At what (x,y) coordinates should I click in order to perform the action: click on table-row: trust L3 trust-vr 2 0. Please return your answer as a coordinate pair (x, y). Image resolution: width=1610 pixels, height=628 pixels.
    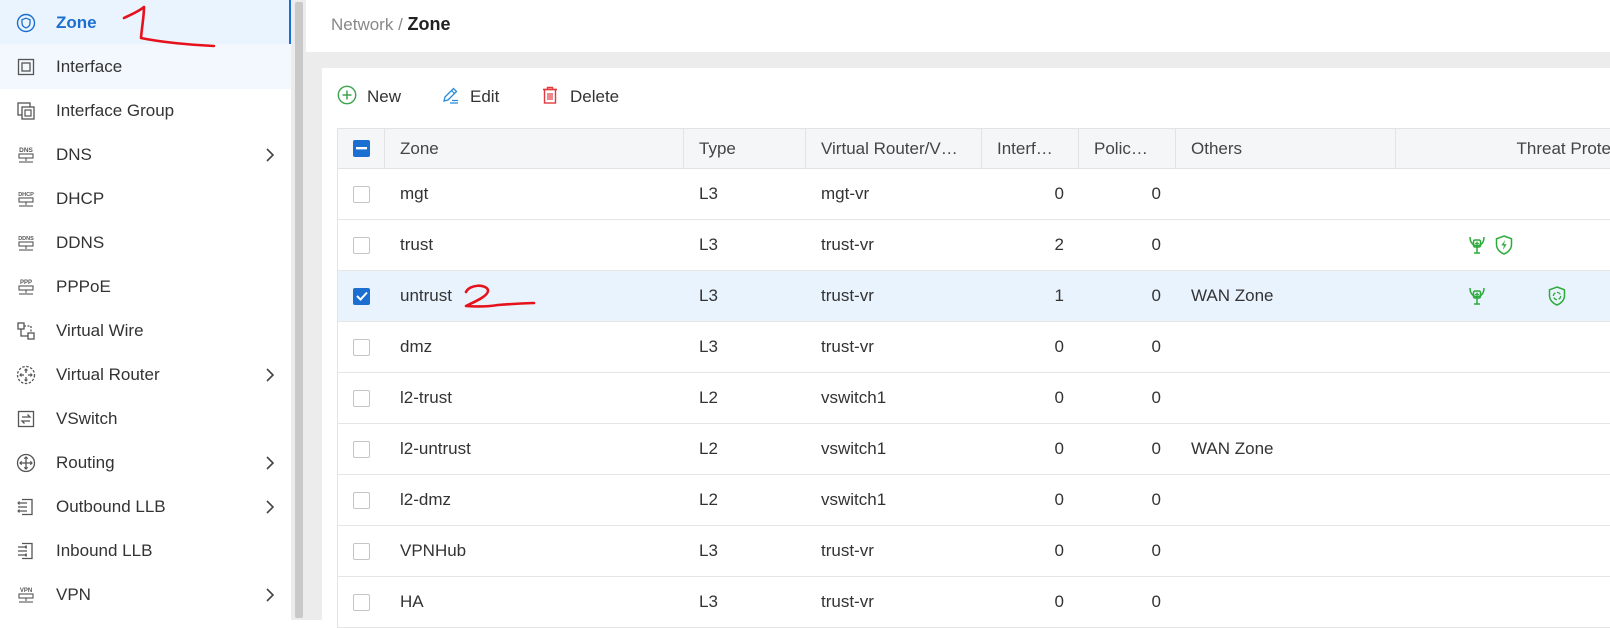
    Looking at the image, I should click on (973, 245).